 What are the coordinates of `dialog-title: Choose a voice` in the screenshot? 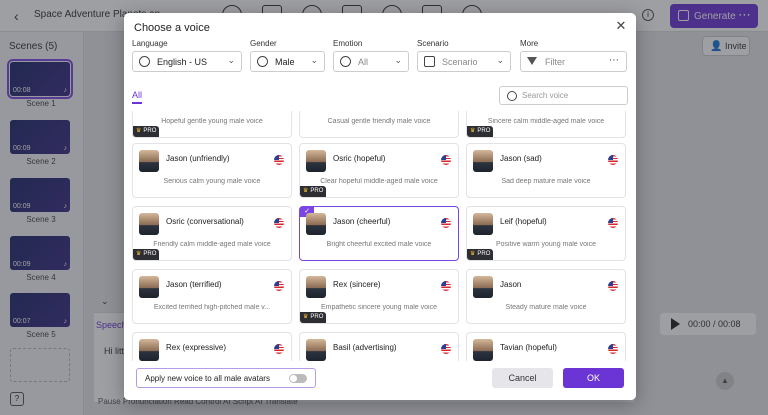 It's located at (172, 28).